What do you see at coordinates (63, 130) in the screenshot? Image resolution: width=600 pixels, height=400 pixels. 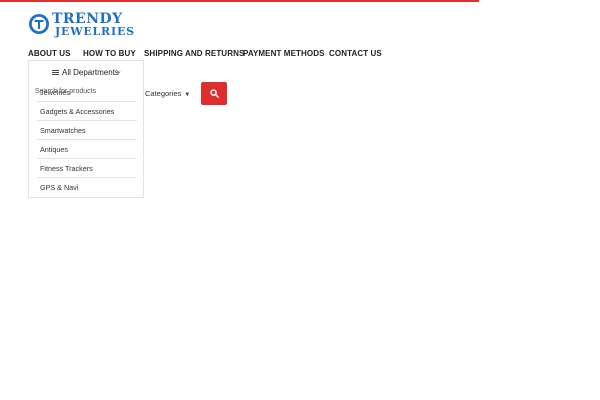 I see `department-item-label: Smartwatches` at bounding box center [63, 130].